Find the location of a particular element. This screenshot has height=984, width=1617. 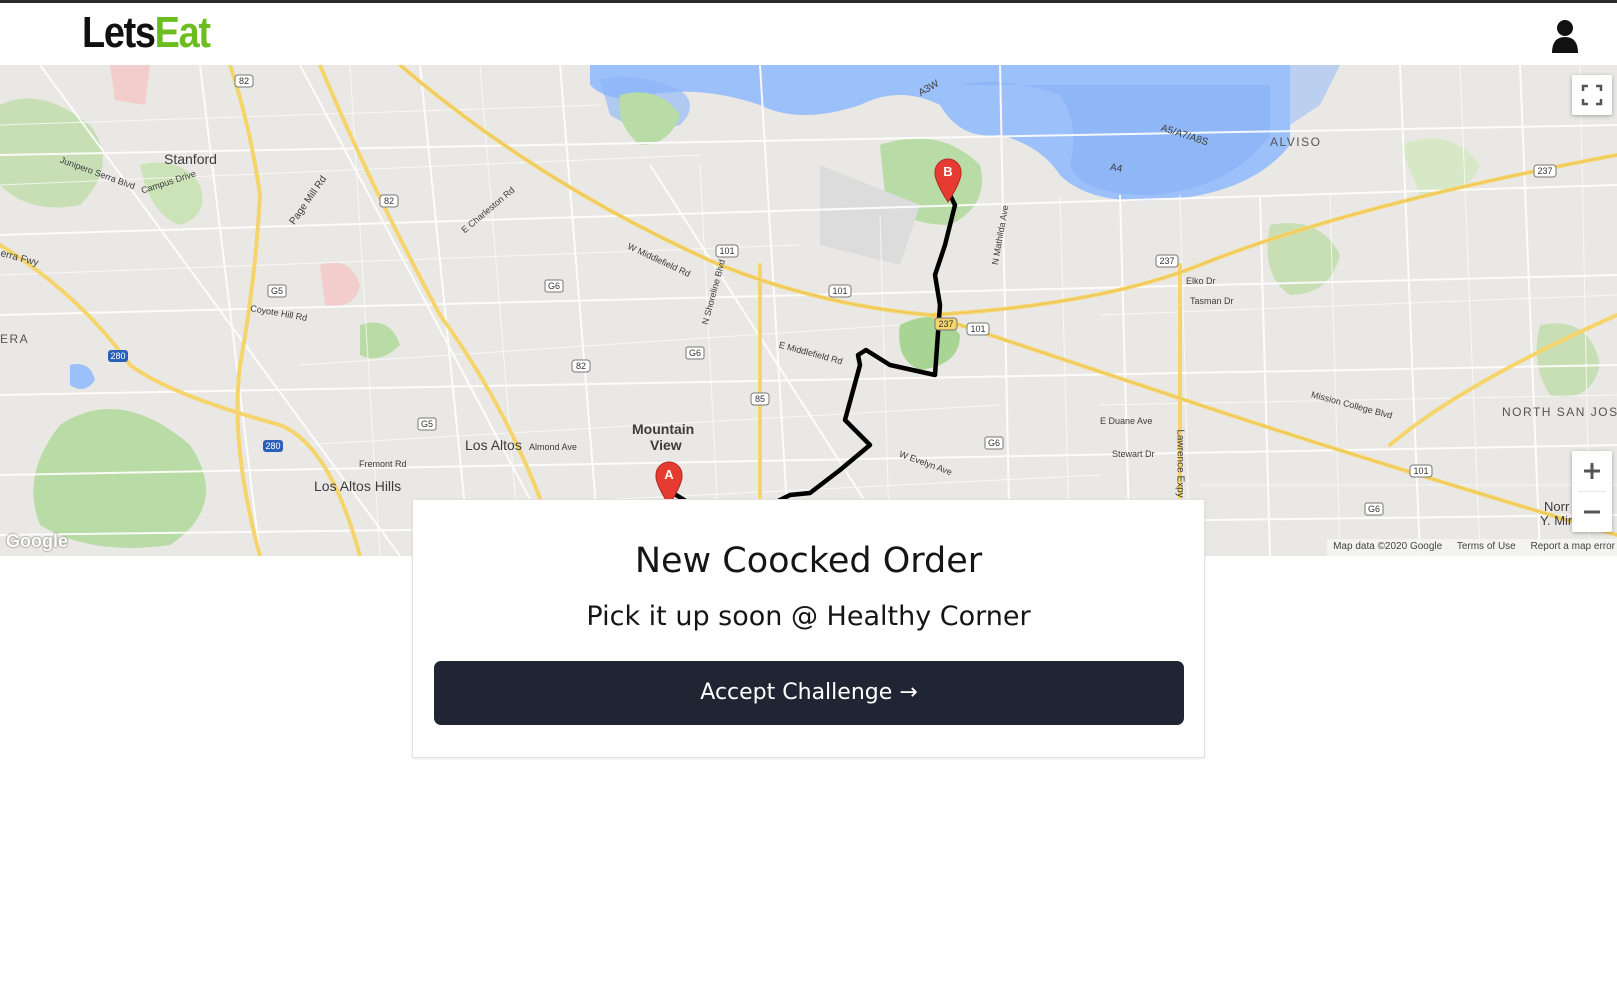

zoom-in-button is located at coordinates (1592, 471).